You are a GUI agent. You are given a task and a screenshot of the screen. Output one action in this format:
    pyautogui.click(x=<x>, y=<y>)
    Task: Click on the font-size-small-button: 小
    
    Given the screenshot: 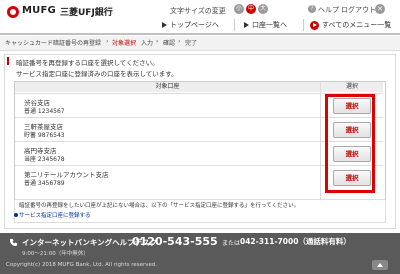 What is the action you would take?
    pyautogui.click(x=239, y=9)
    